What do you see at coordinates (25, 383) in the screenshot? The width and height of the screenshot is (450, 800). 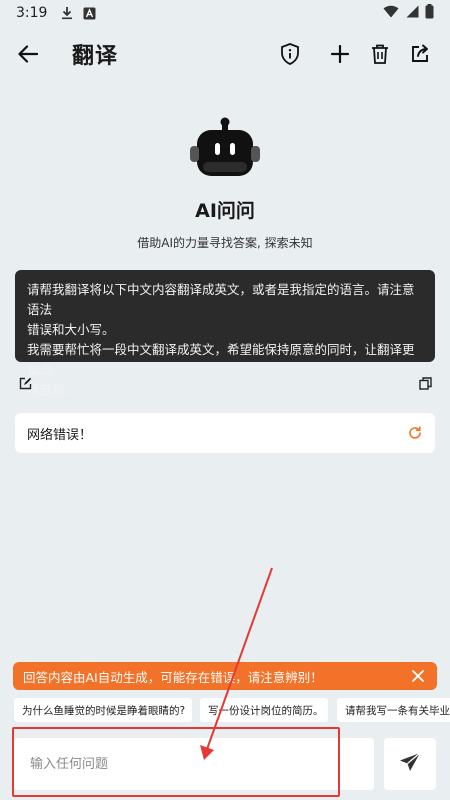 I see `edit-icon` at bounding box center [25, 383].